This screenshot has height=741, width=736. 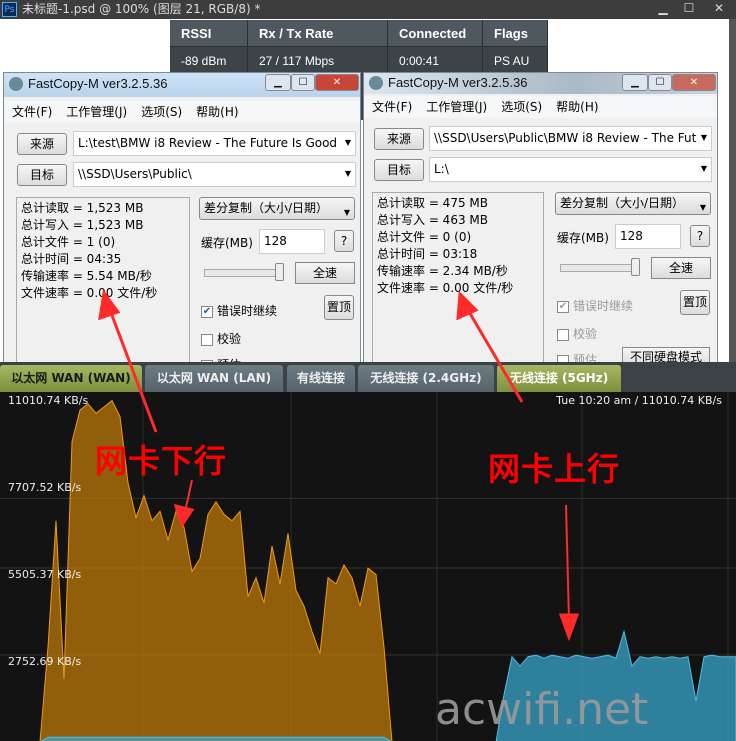 I want to click on watermark: acwifi.net, so click(x=542, y=709).